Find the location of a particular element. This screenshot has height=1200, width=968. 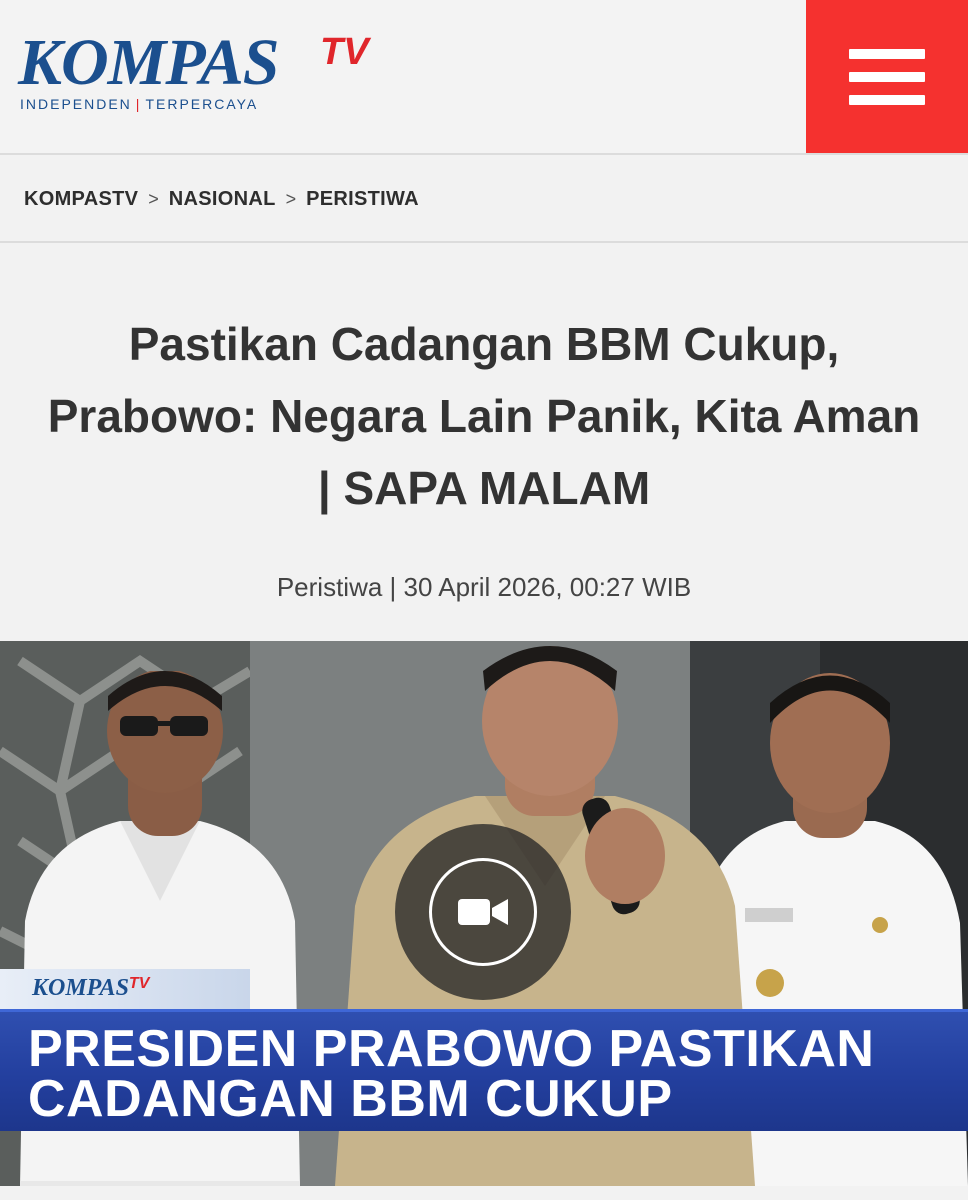

kompastv-logo: KOMPAS TV INDEPENDEN | TERPERCAYA is located at coordinates (208, 75).